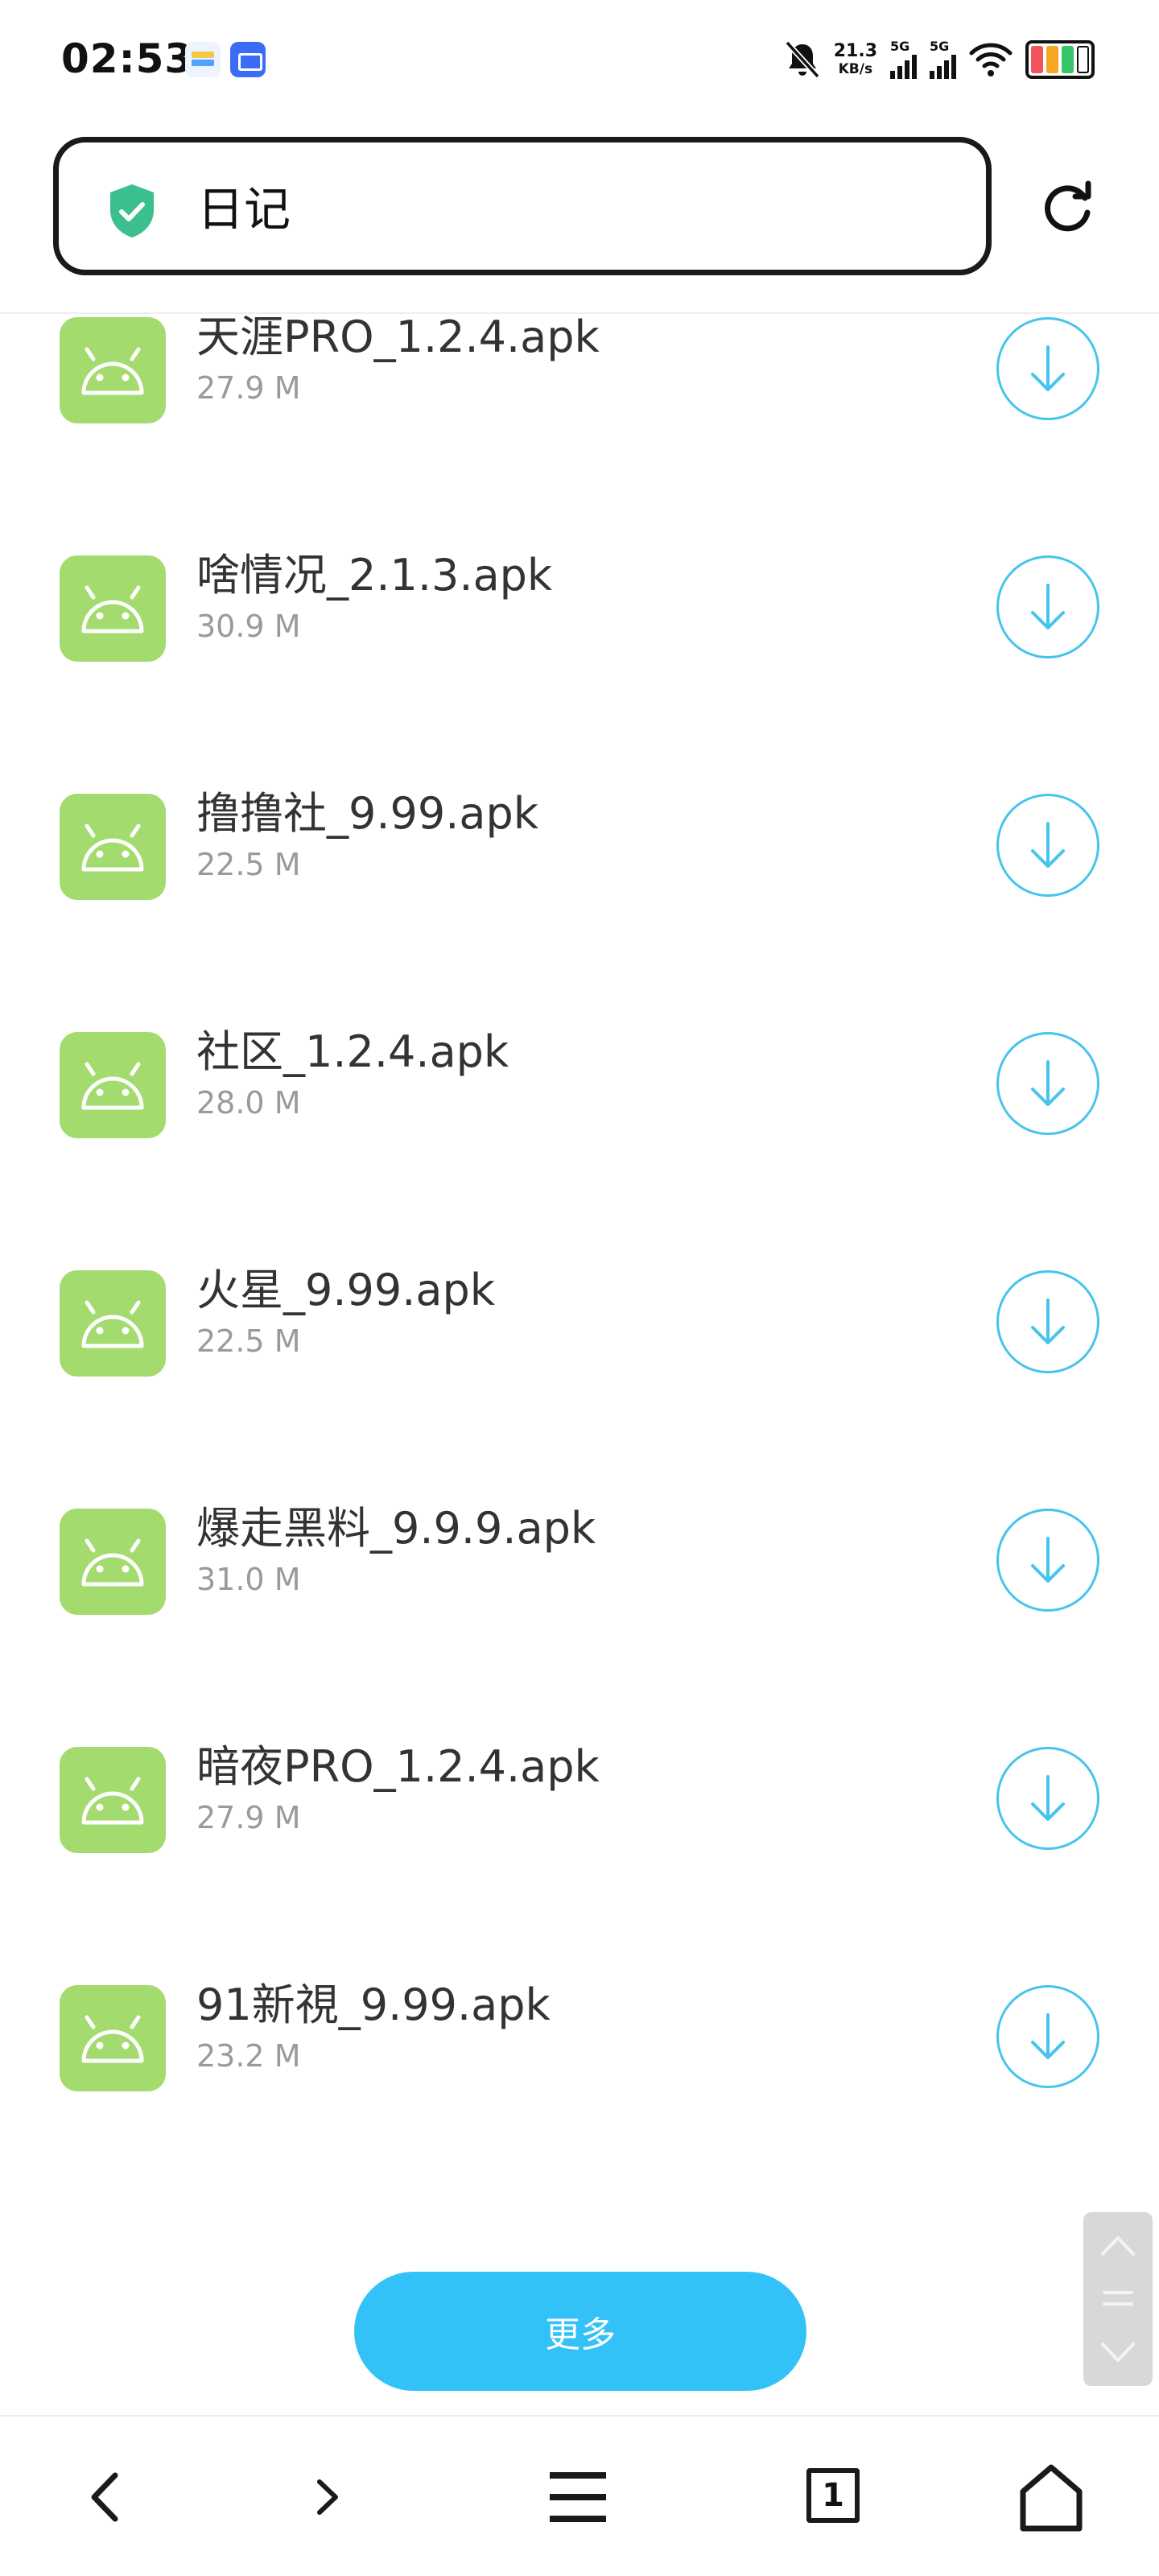 Image resolution: width=1159 pixels, height=2576 pixels. Describe the element at coordinates (248, 626) in the screenshot. I see `file-size: 30.9 M` at that location.